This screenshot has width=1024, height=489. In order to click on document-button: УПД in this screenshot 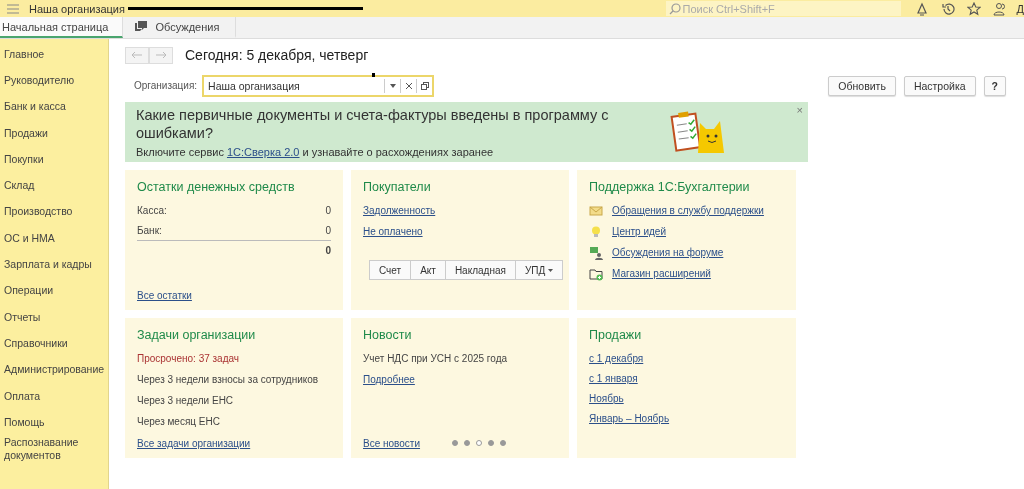, I will do `click(539, 270)`.